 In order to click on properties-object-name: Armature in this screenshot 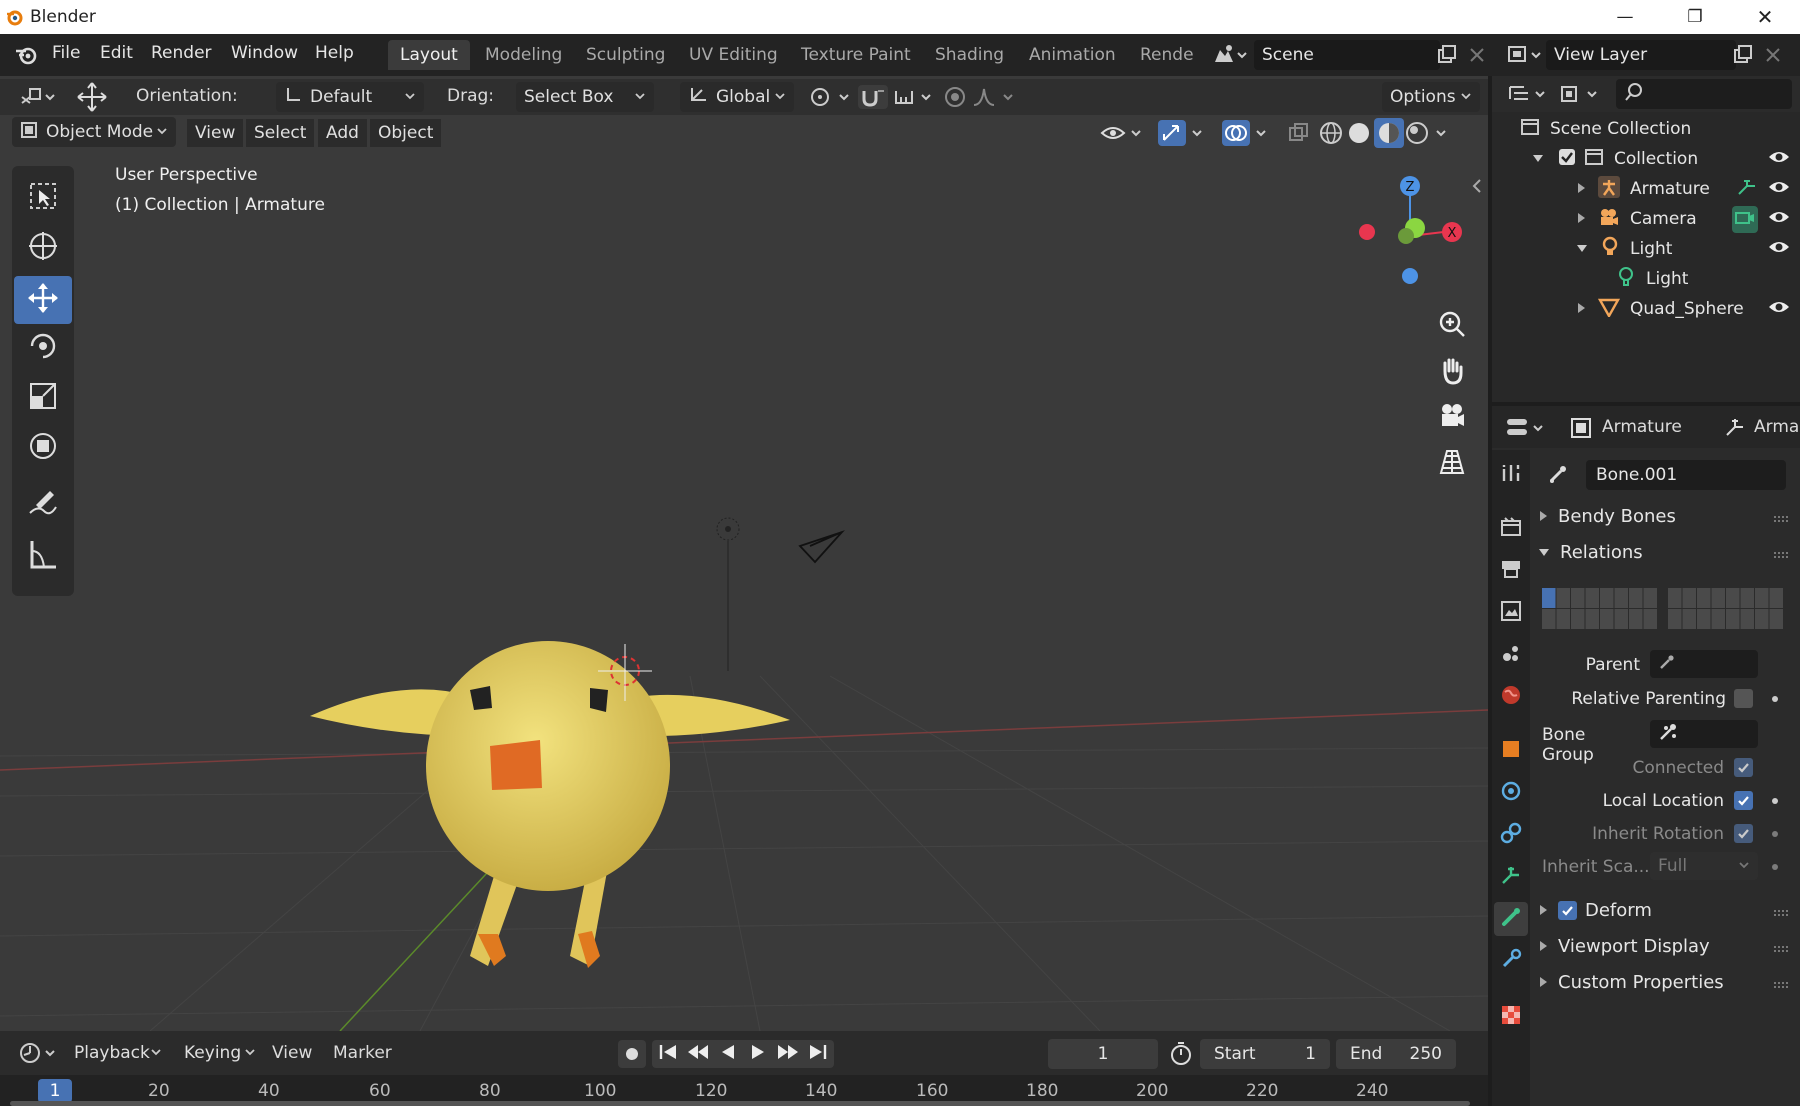, I will do `click(1642, 427)`.